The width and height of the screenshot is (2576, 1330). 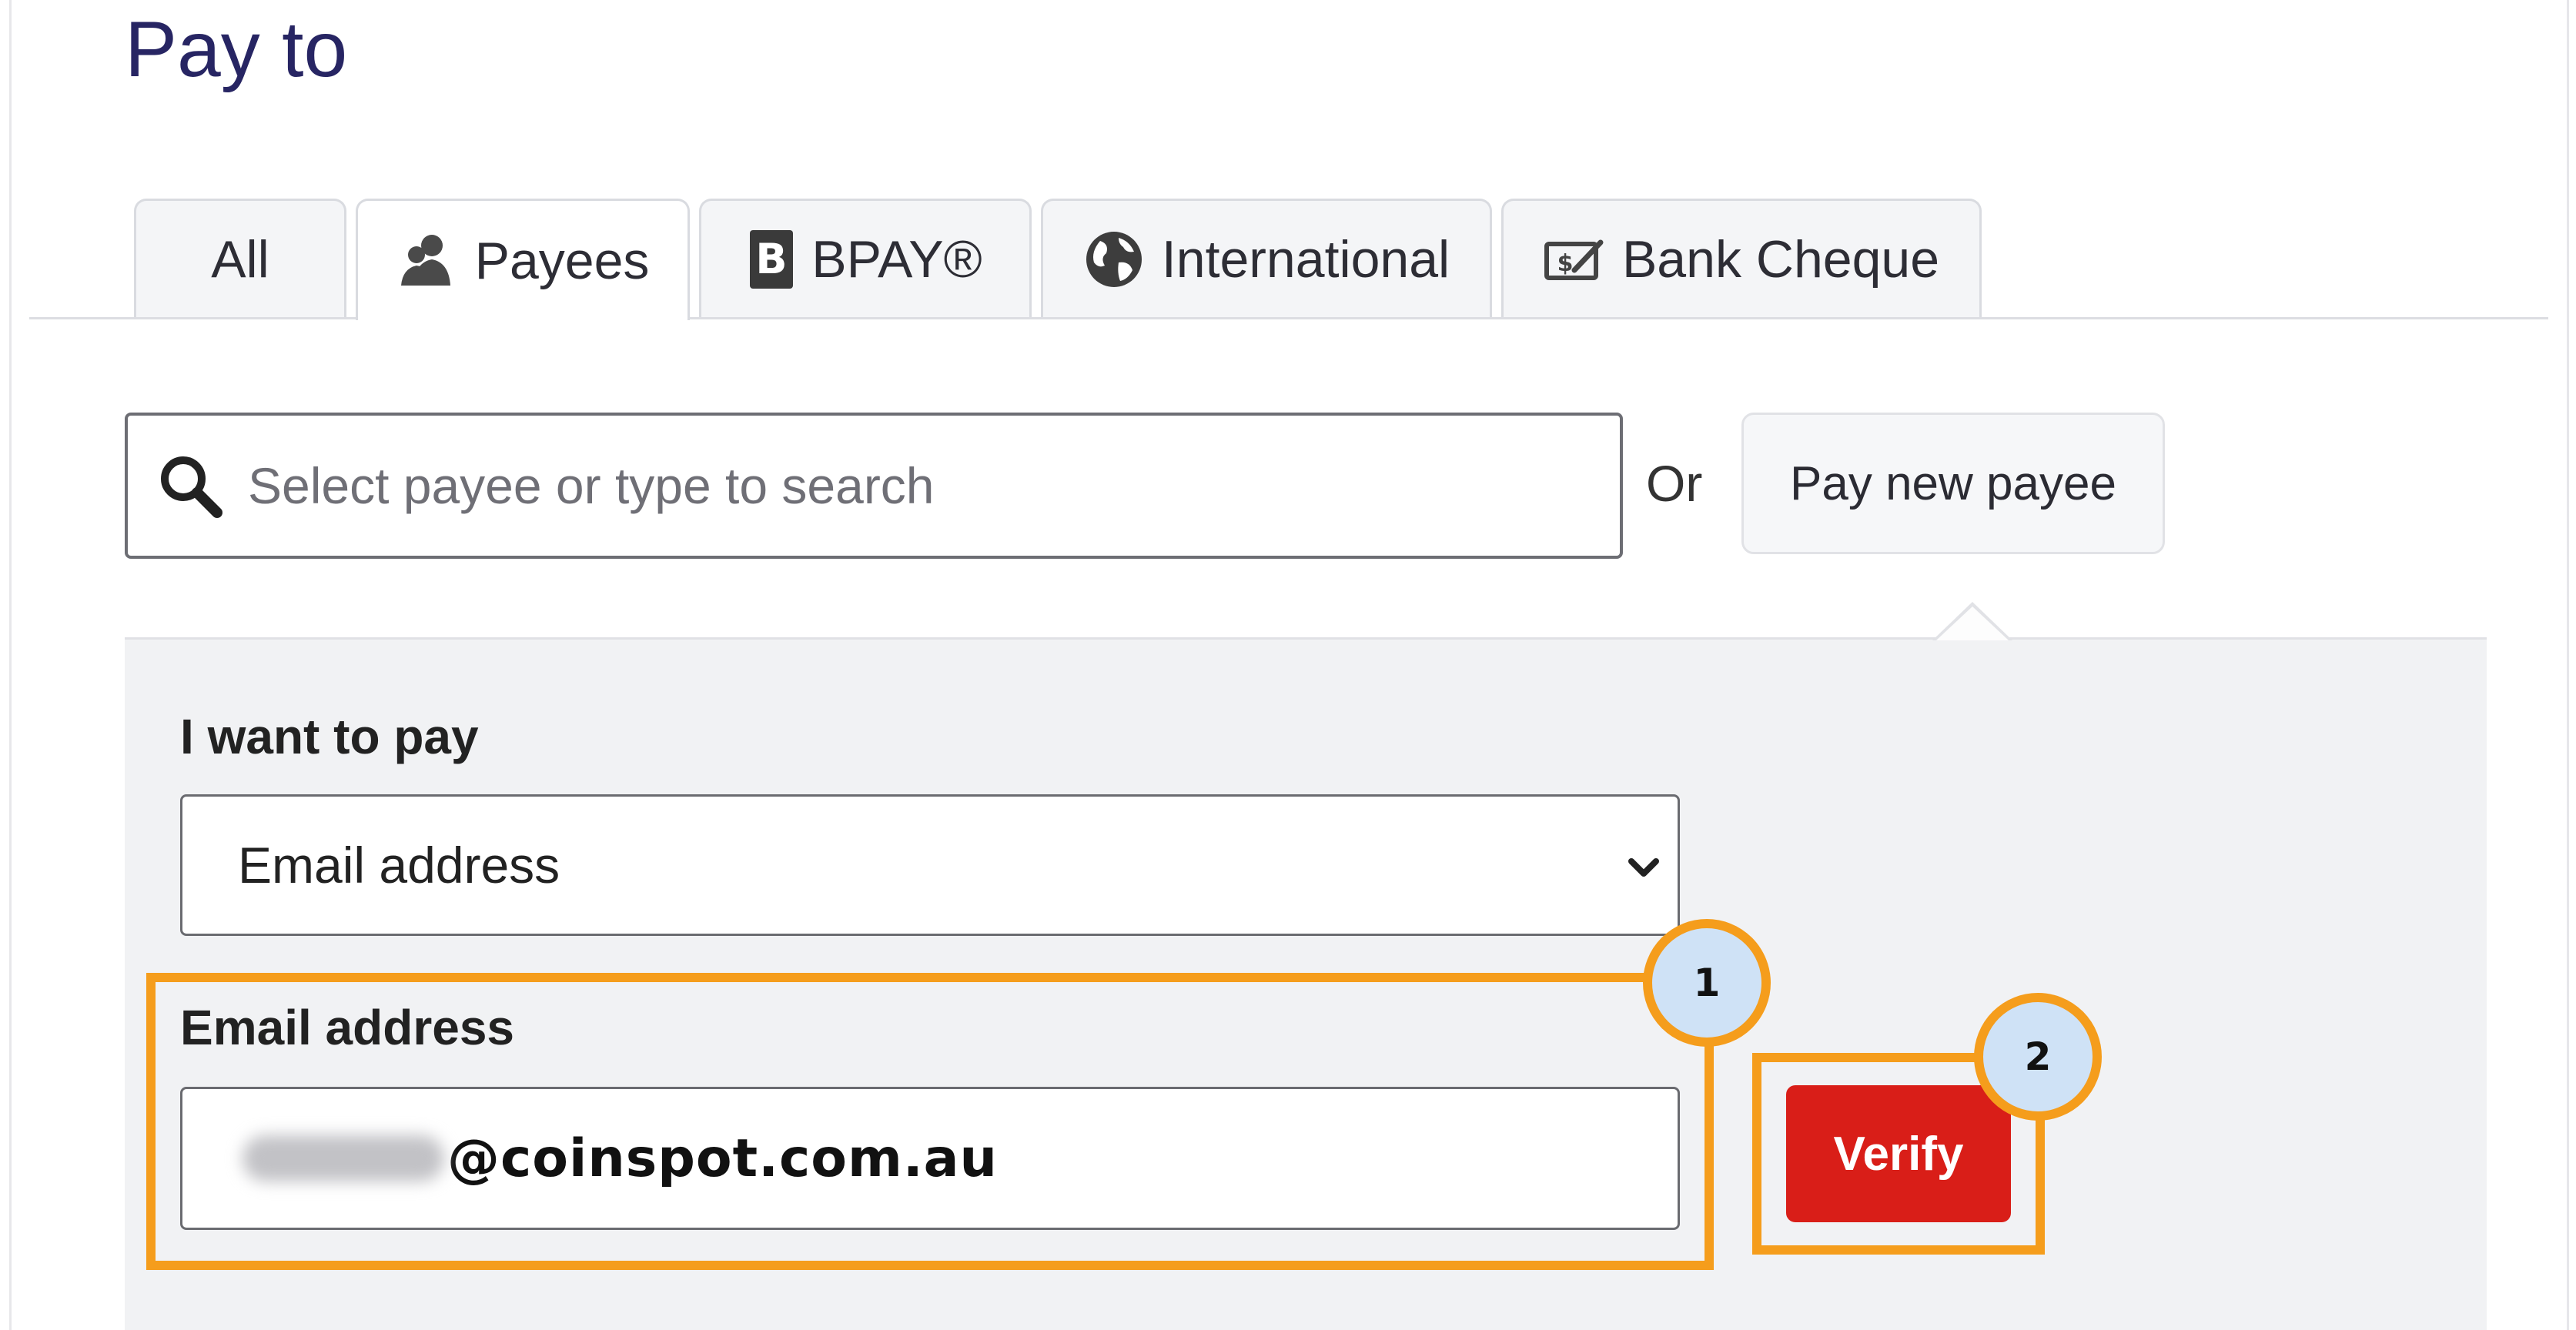 I want to click on bpay-icon: B, so click(x=772, y=259).